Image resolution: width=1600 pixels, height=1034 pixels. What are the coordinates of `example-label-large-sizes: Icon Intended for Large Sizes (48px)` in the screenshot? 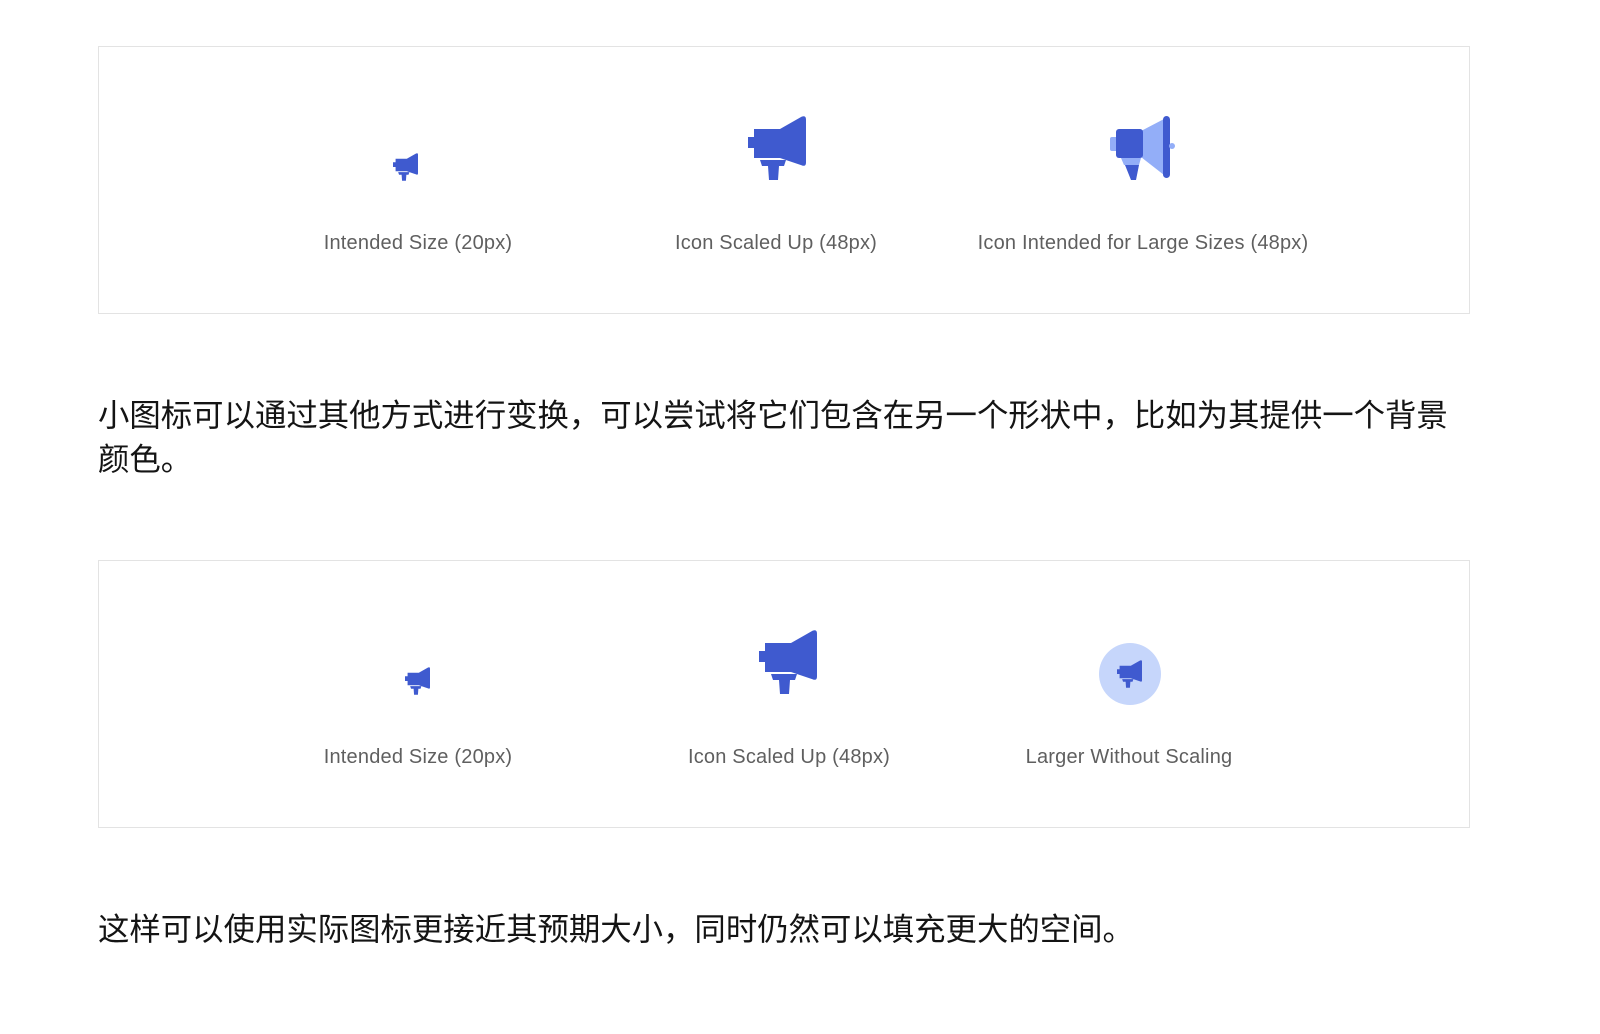 It's located at (1143, 243).